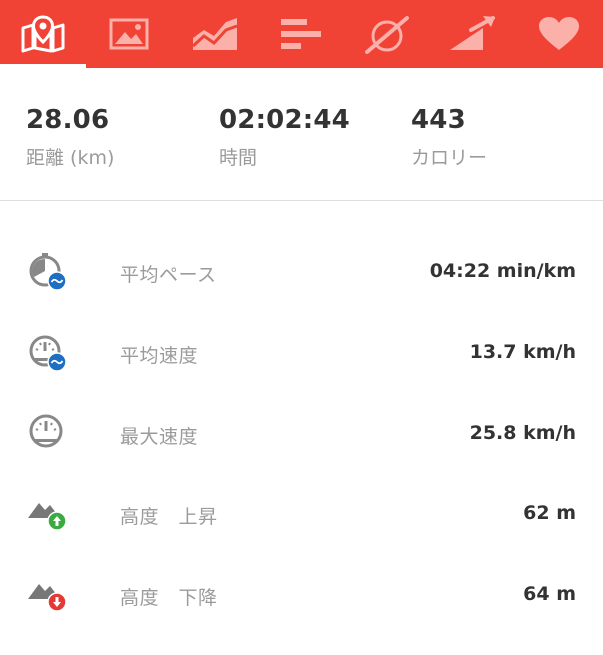 This screenshot has width=603, height=655. What do you see at coordinates (549, 594) in the screenshot?
I see `stat-value: 64 m` at bounding box center [549, 594].